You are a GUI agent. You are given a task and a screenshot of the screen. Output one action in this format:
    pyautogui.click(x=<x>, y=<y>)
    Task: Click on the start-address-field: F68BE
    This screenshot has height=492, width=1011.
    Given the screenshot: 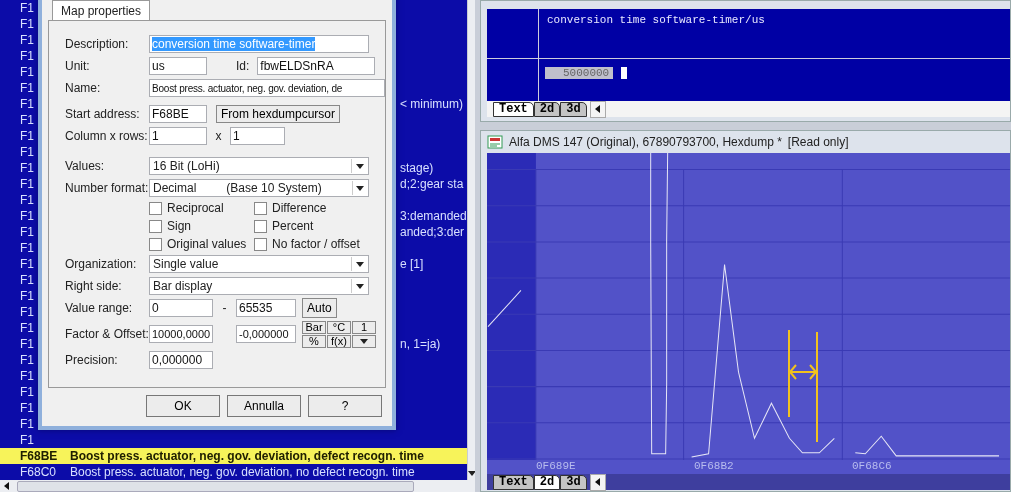 What is the action you would take?
    pyautogui.click(x=178, y=114)
    